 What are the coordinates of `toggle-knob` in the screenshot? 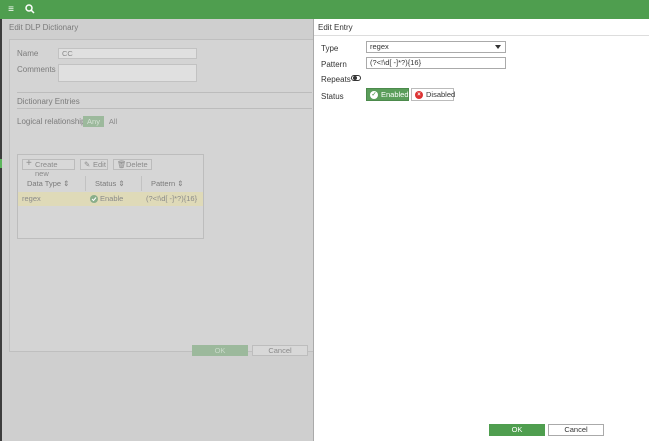 It's located at (355, 78).